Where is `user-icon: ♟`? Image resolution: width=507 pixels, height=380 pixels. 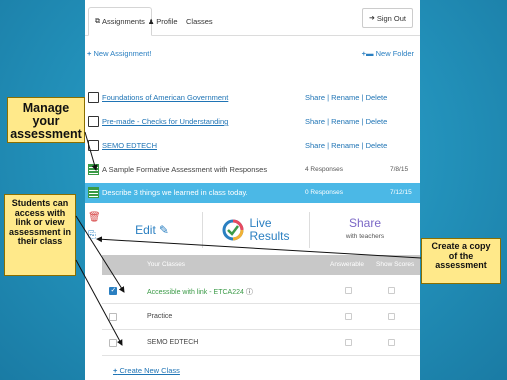
user-icon: ♟ is located at coordinates (151, 22).